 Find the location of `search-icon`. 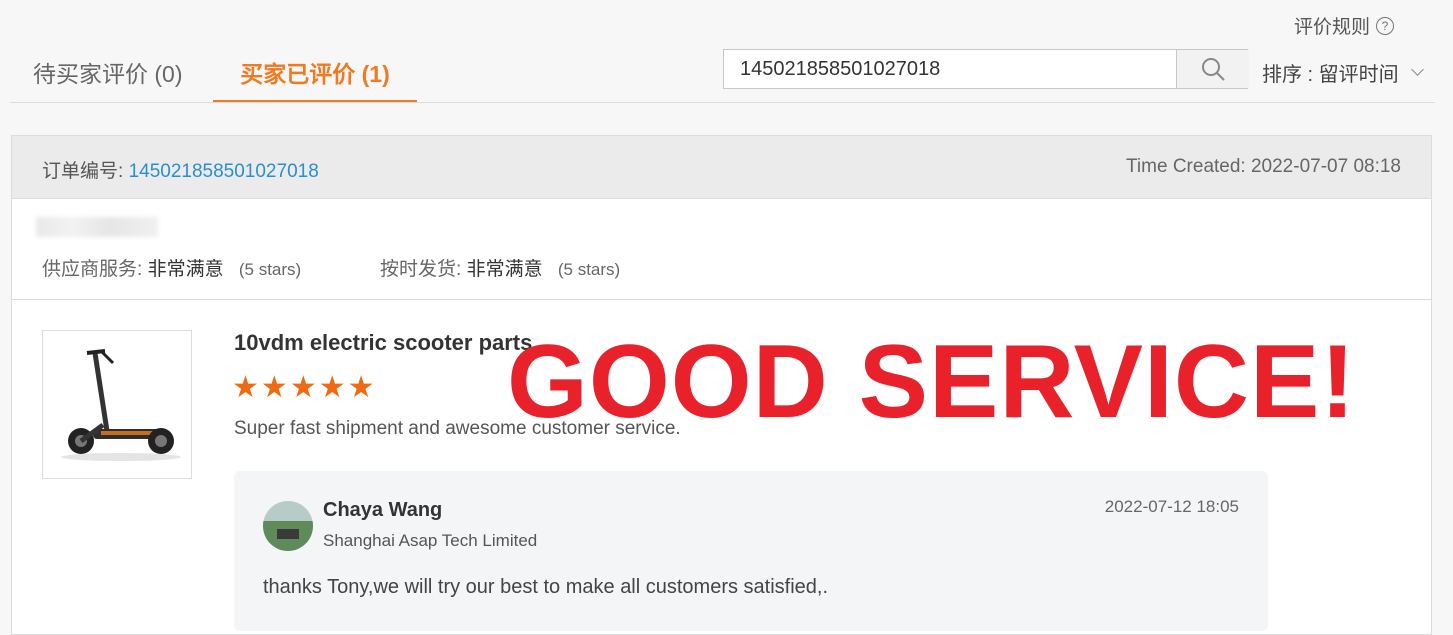

search-icon is located at coordinates (1213, 69).